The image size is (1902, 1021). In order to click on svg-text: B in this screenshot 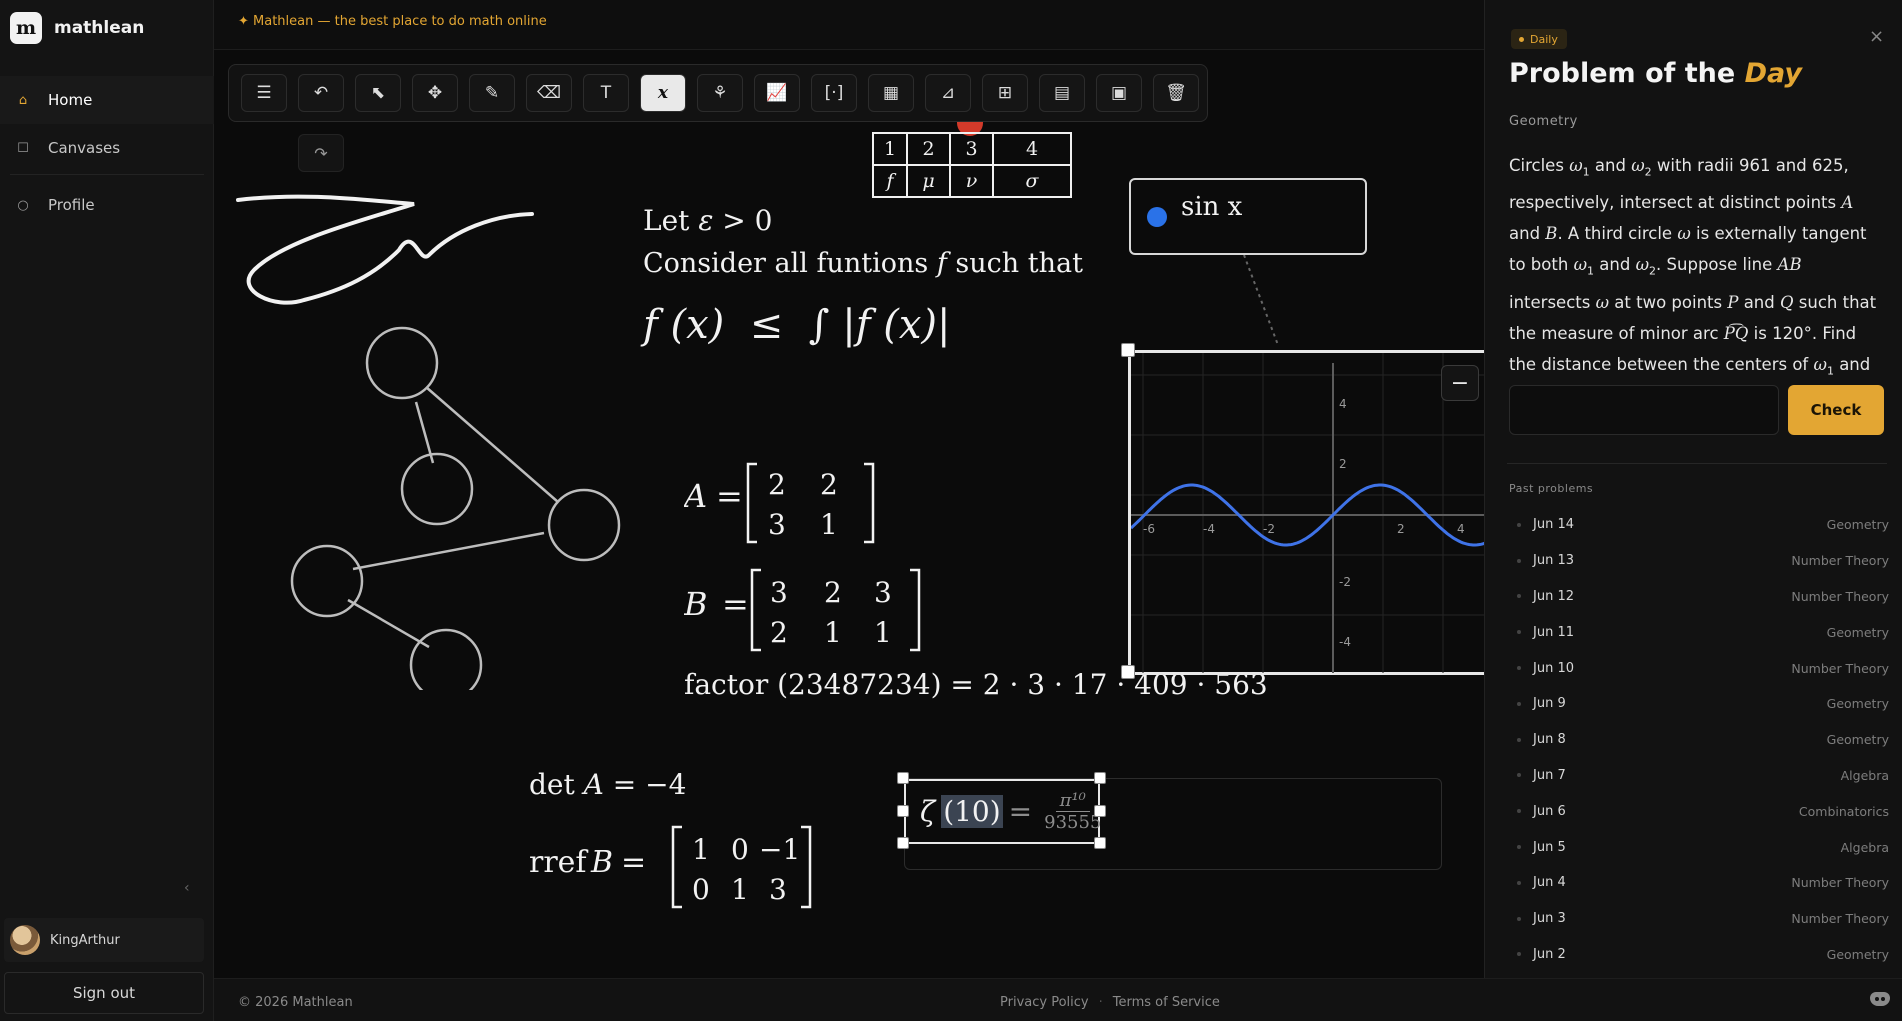, I will do `click(601, 862)`.